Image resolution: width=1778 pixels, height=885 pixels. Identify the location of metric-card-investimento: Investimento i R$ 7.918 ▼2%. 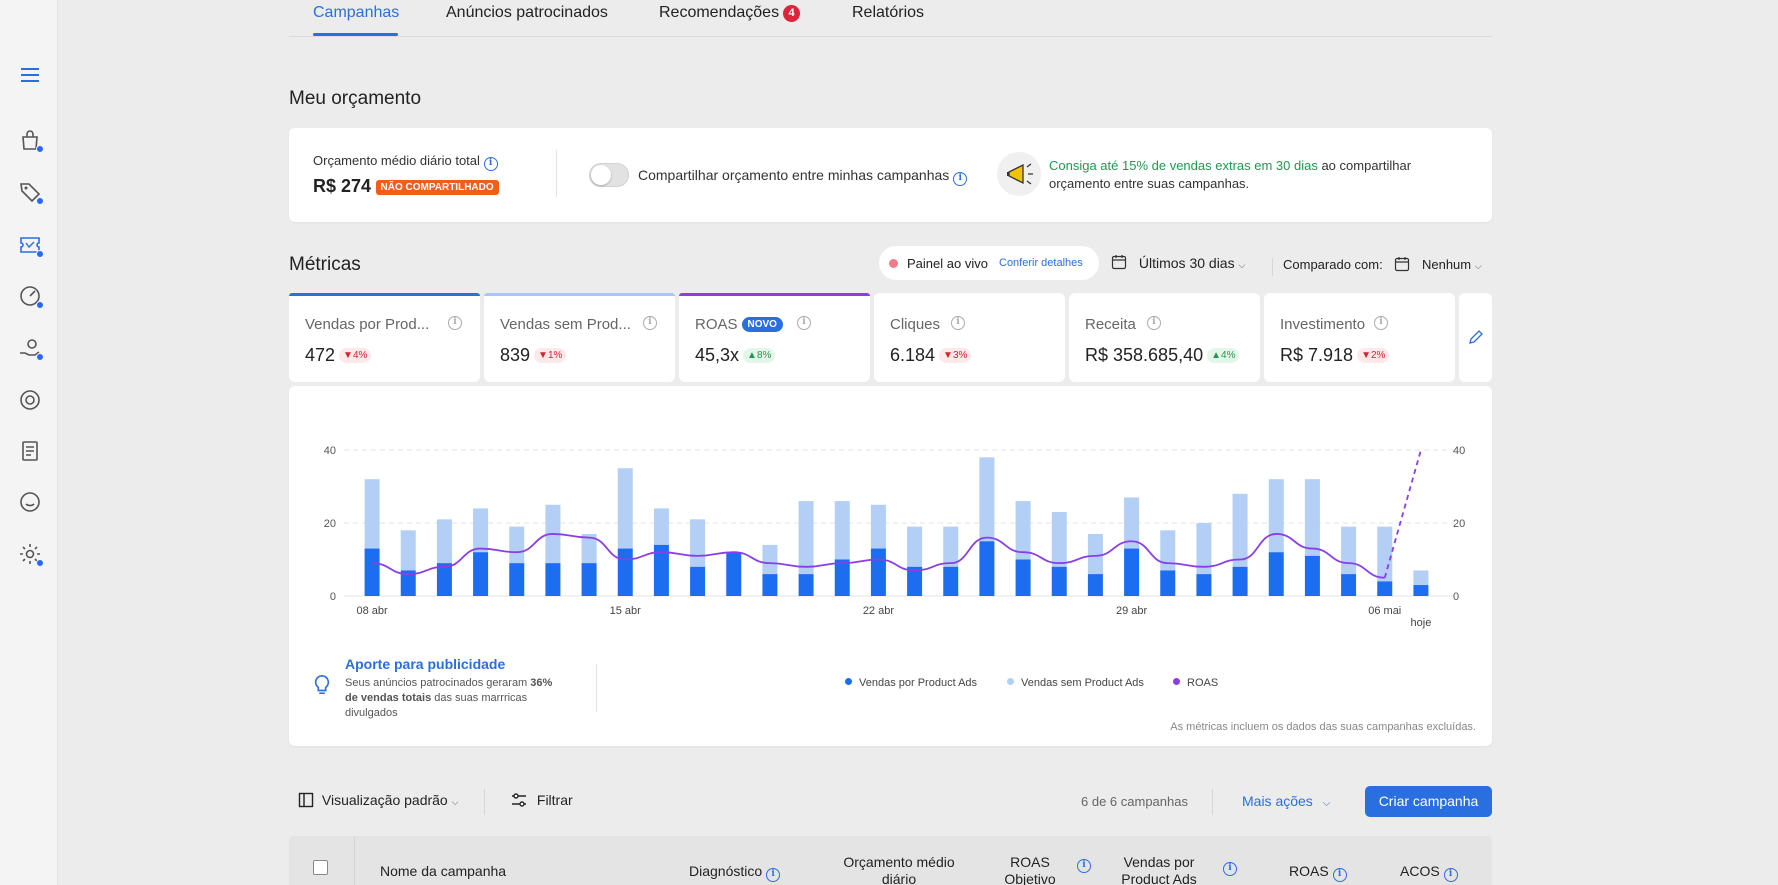
(1359, 337).